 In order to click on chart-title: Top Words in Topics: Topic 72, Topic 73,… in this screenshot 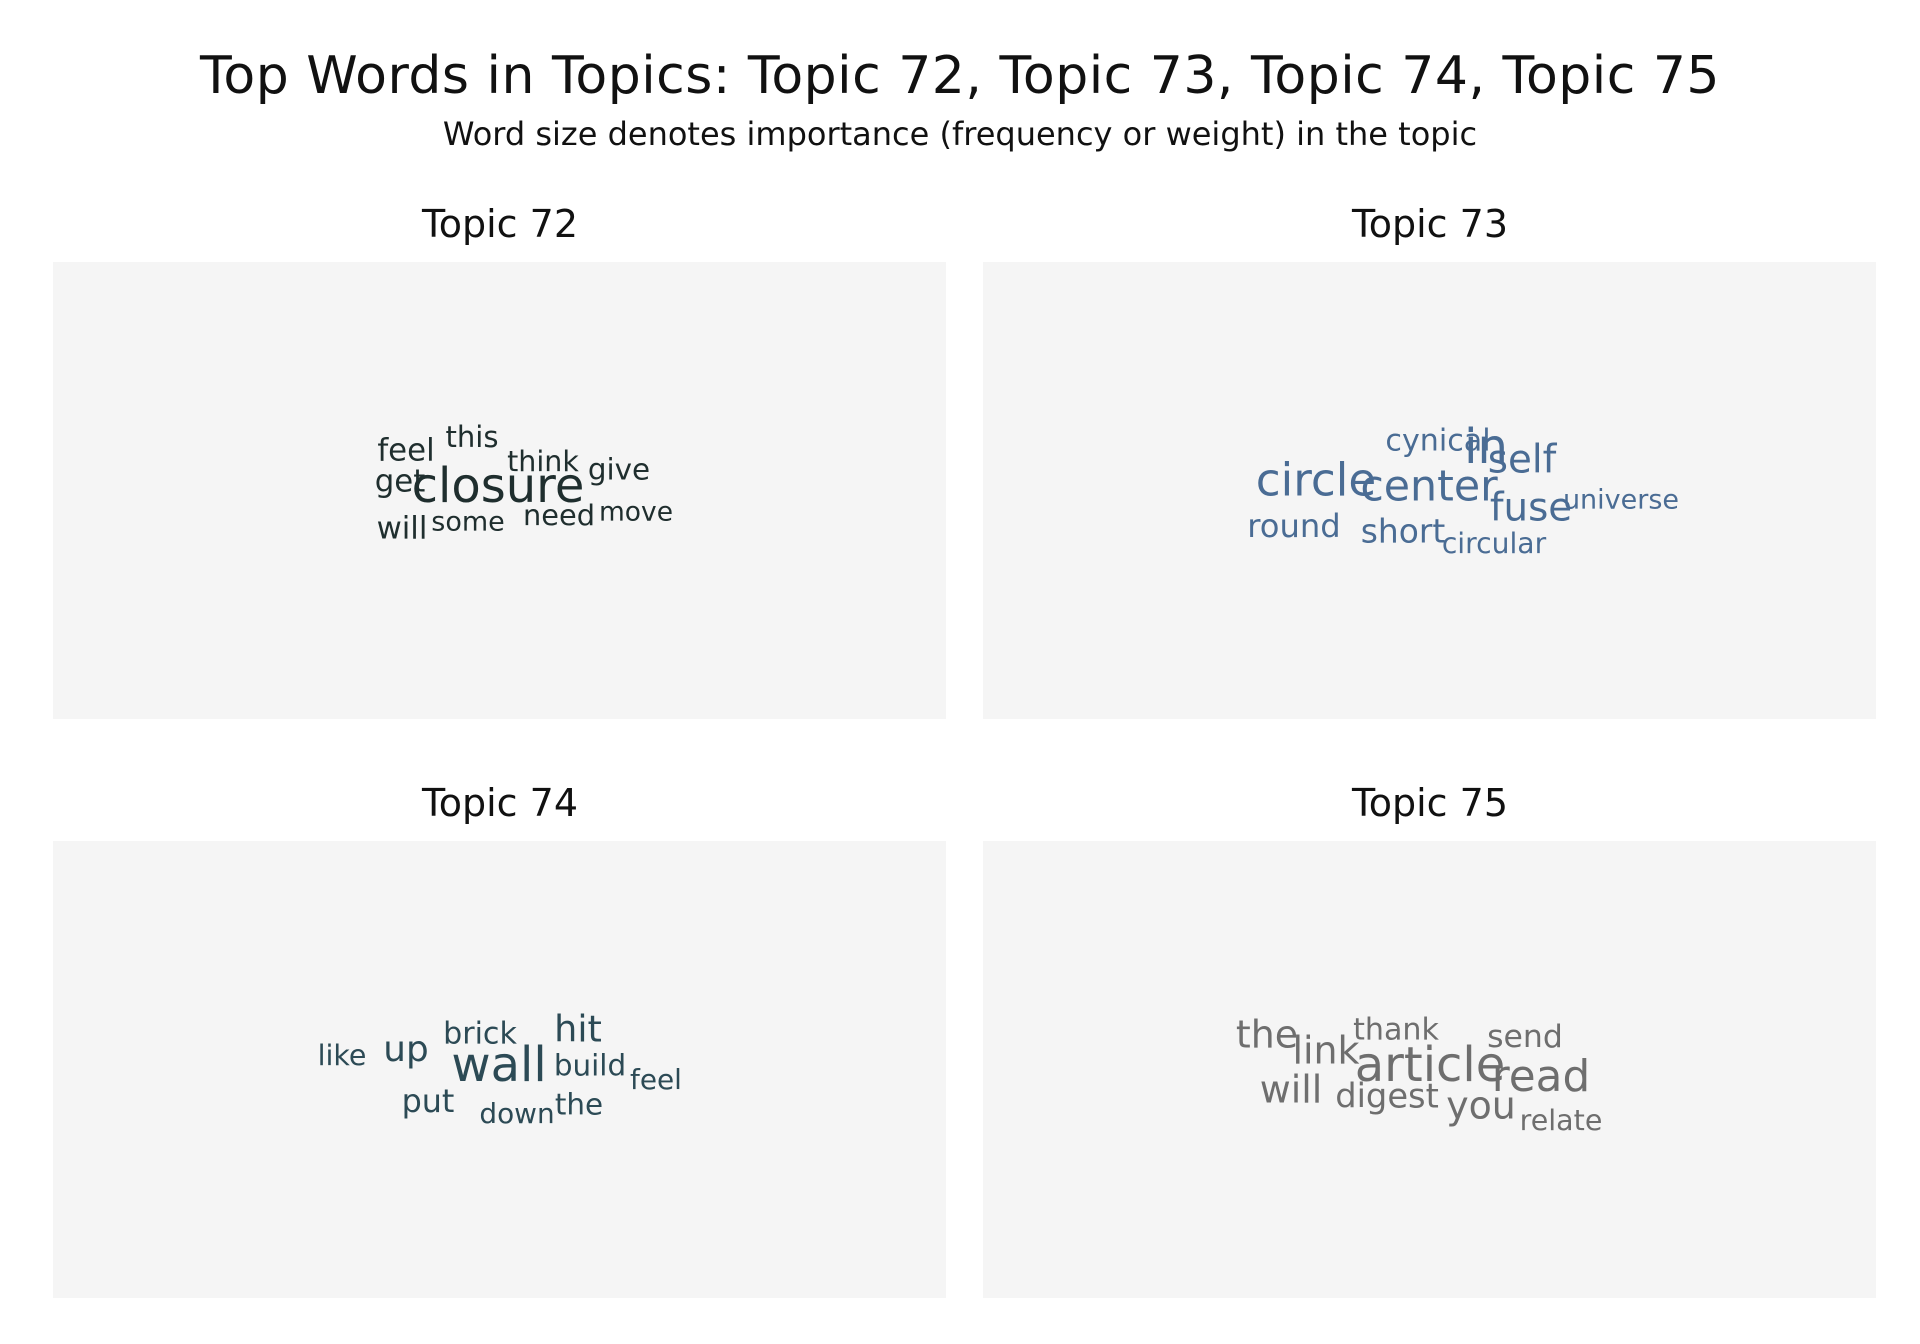, I will do `click(960, 76)`.